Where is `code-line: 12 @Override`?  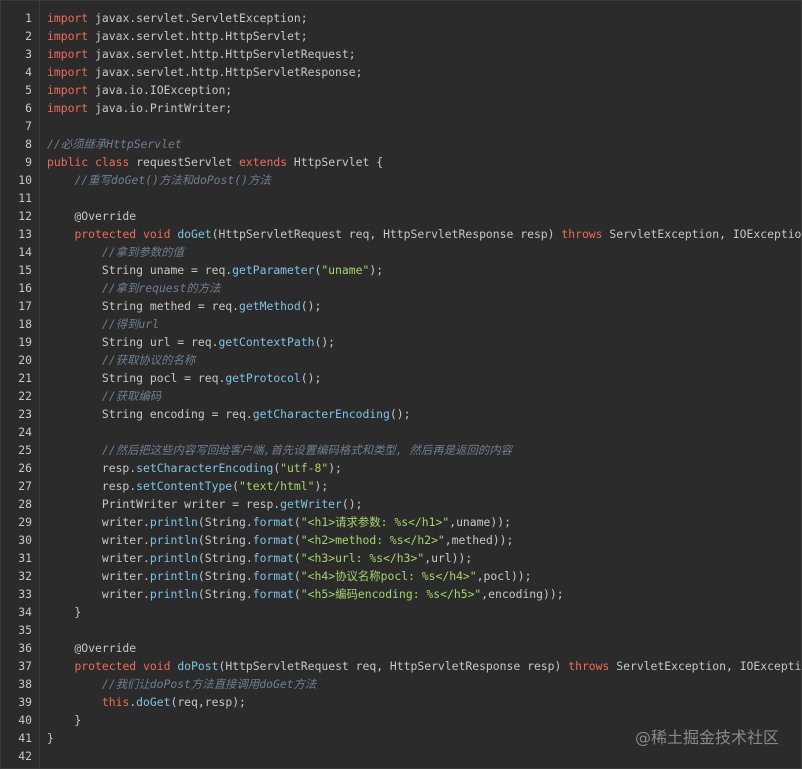 code-line: 12 @Override is located at coordinates (401, 216).